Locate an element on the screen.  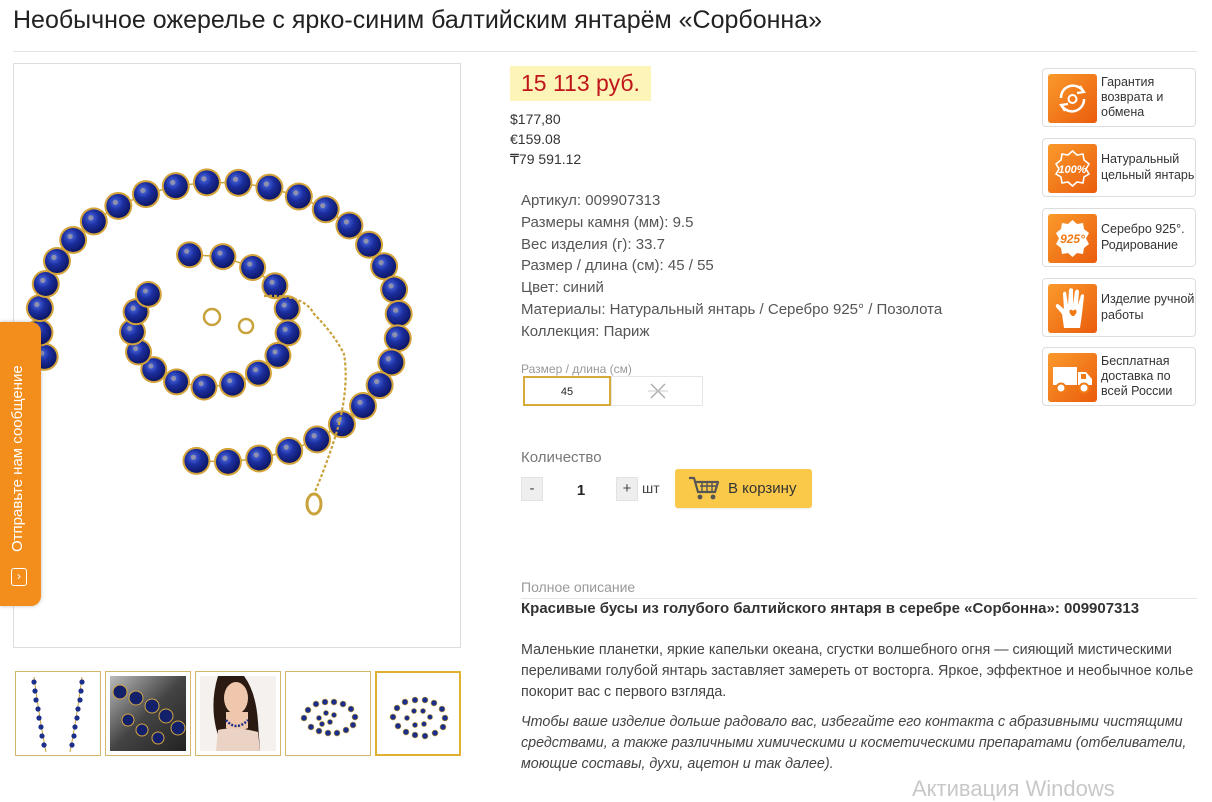
quantity-label: Количество is located at coordinates (561, 457).